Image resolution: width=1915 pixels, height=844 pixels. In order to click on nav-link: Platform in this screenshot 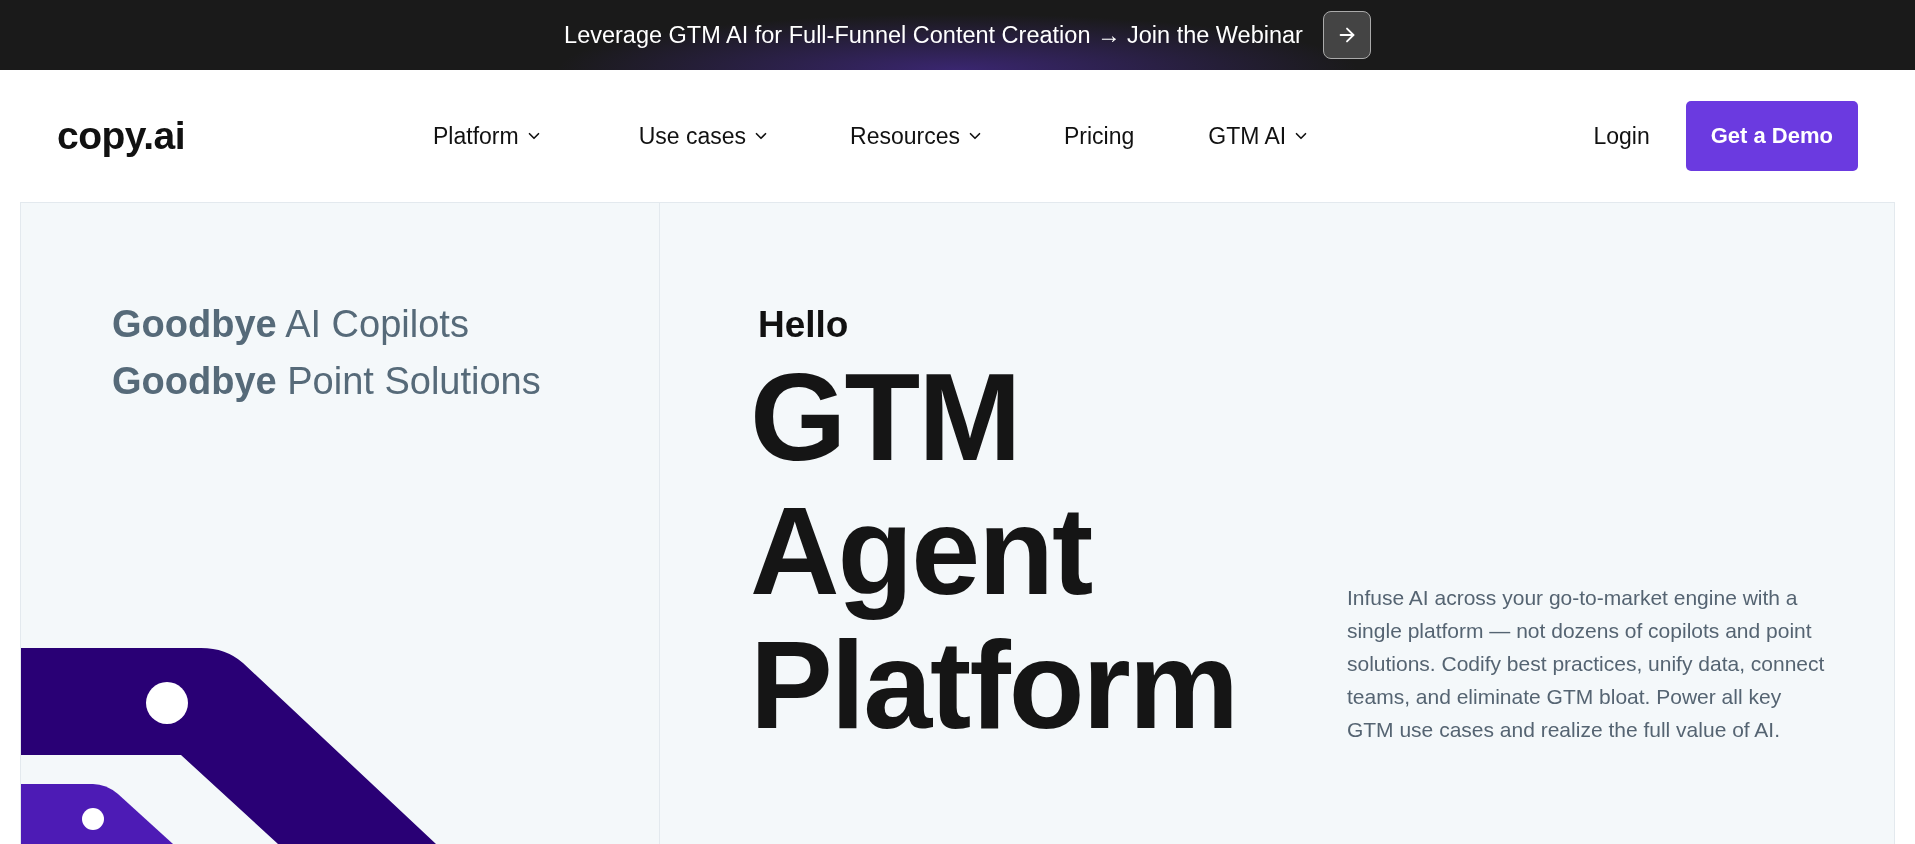, I will do `click(488, 136)`.